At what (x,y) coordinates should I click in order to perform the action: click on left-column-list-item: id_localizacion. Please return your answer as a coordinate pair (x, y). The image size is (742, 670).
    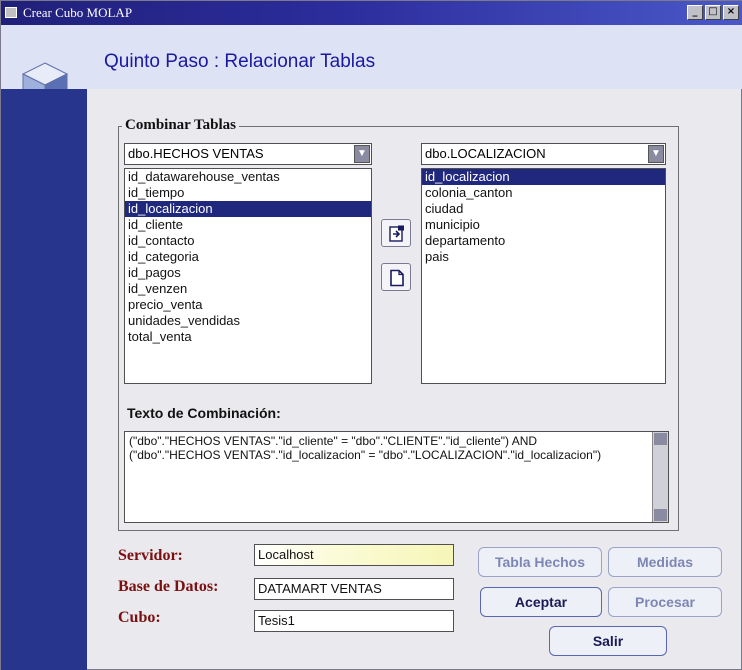
    Looking at the image, I should click on (248, 209).